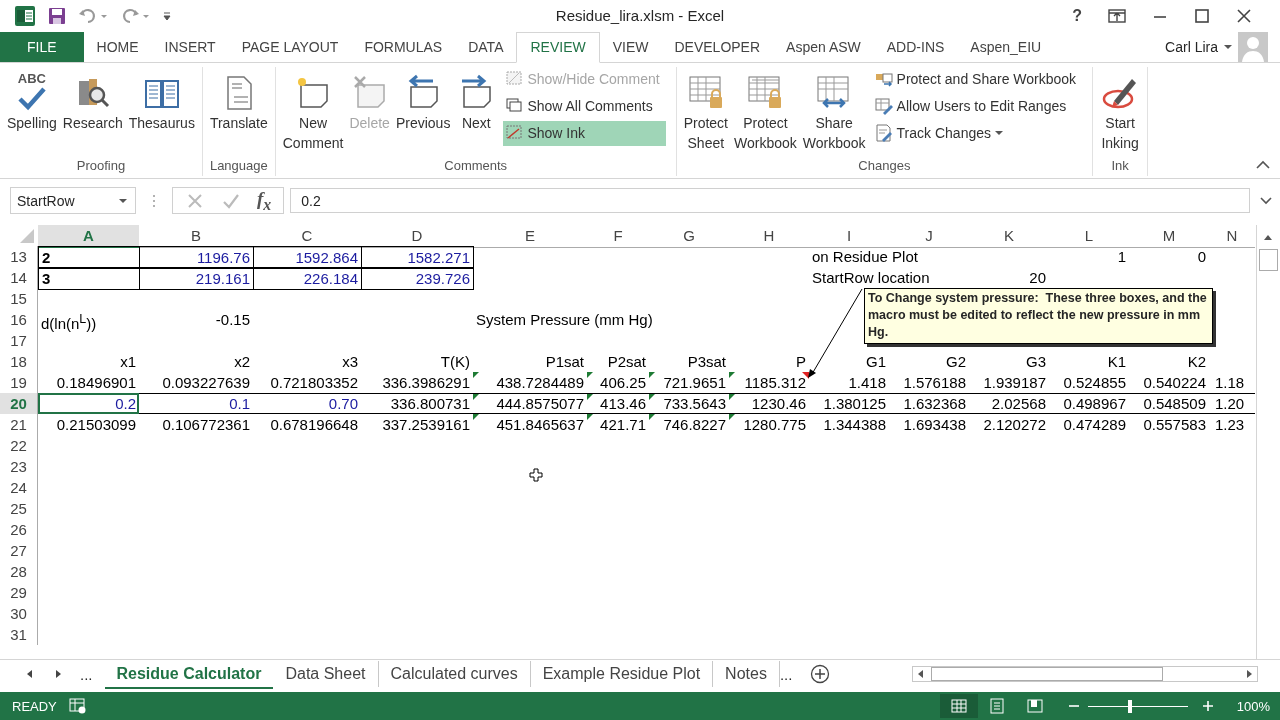 This screenshot has height=720, width=1280. Describe the element at coordinates (19, 446) in the screenshot. I see `row-header: 22` at that location.